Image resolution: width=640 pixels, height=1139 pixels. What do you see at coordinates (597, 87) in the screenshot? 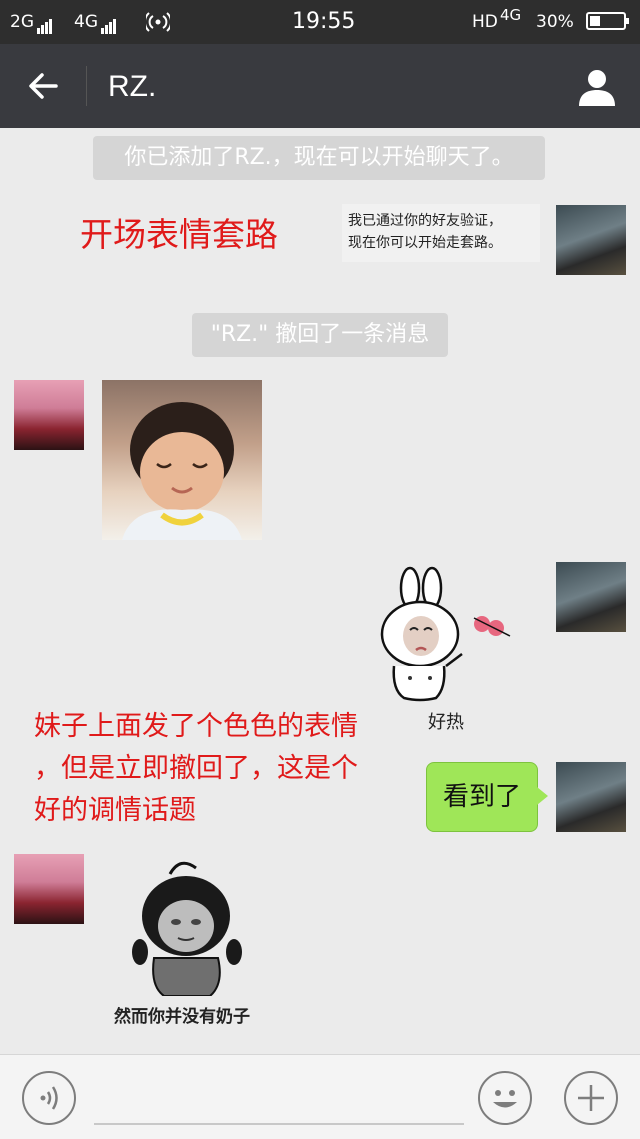
I see `profile-icon` at bounding box center [597, 87].